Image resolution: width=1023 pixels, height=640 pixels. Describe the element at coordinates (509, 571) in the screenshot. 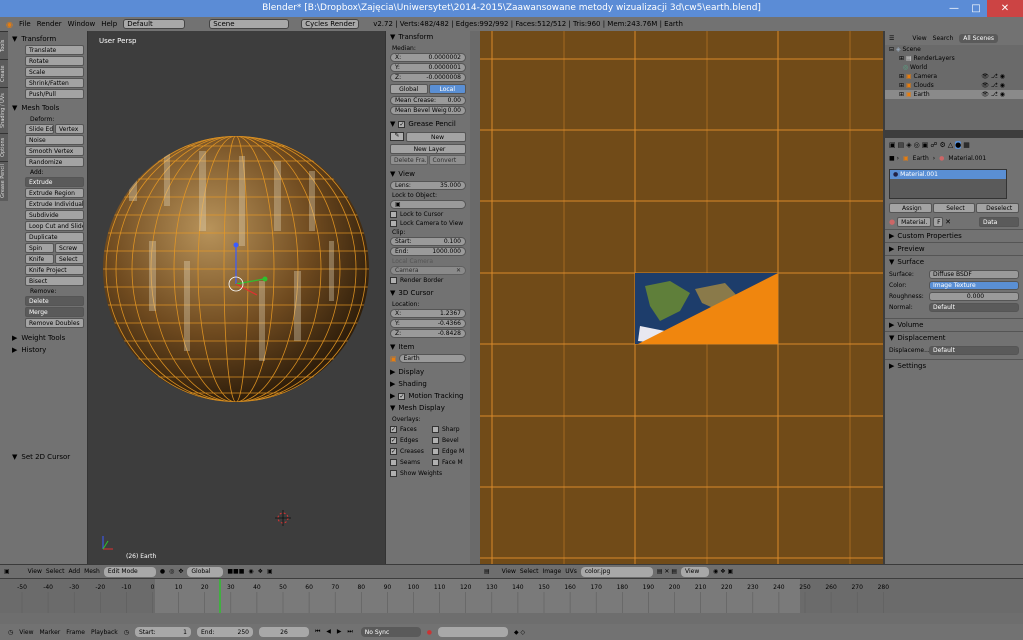

I see `uv-view-menu: View` at that location.